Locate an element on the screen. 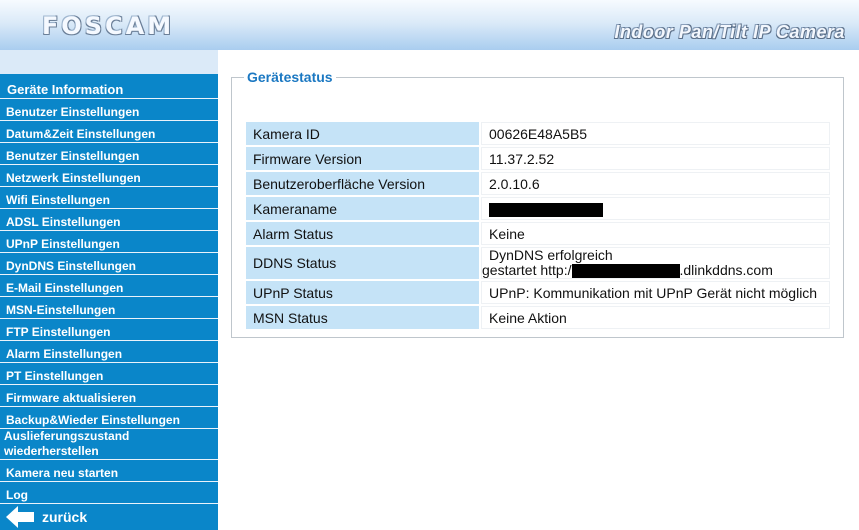  sidebar-item-user-settings: Benutzer Einstellungen is located at coordinates (109, 110).